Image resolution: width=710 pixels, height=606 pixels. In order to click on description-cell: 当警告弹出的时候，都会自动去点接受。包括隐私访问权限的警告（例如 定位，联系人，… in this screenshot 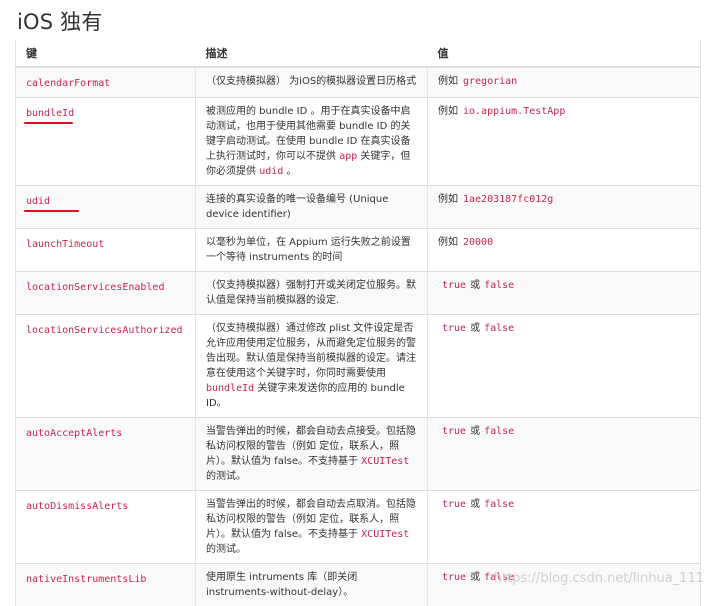, I will do `click(312, 454)`.